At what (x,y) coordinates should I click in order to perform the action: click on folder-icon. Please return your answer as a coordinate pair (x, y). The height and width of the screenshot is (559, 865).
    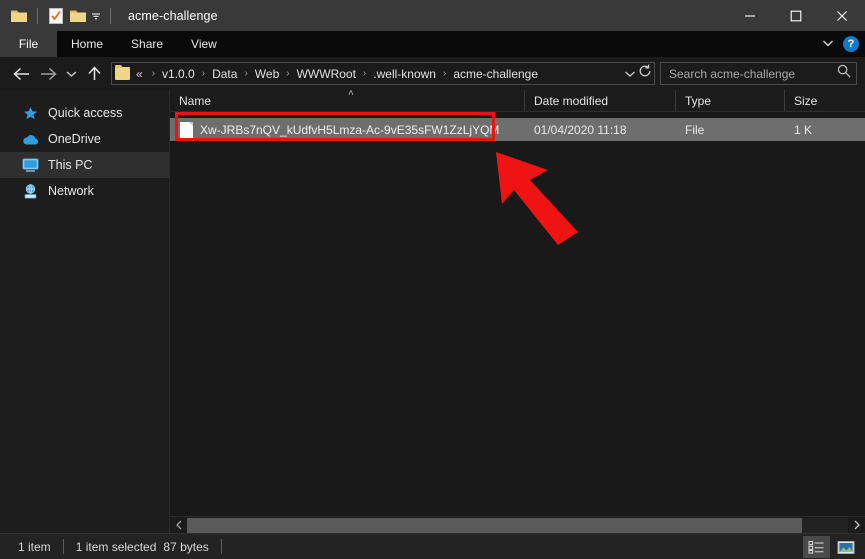
    Looking at the image, I should click on (19, 16).